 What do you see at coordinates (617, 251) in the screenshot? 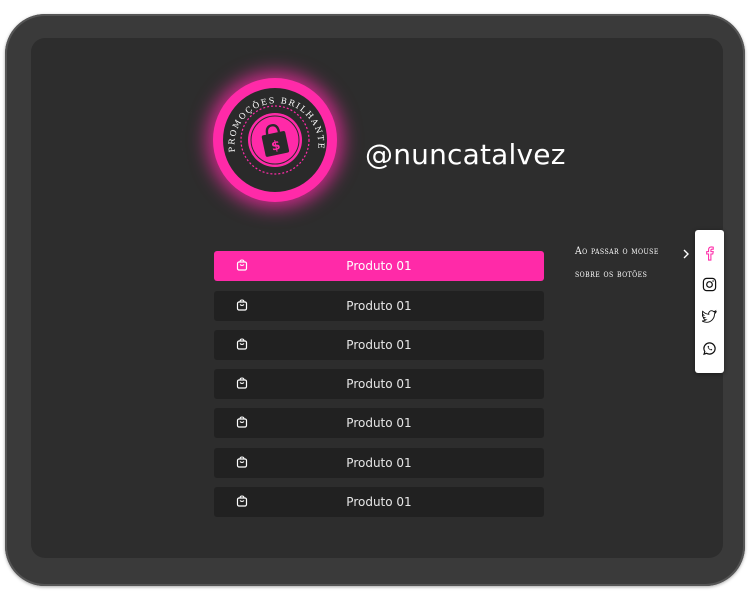
I see `hint-line-1: Ao passar o mouse` at bounding box center [617, 251].